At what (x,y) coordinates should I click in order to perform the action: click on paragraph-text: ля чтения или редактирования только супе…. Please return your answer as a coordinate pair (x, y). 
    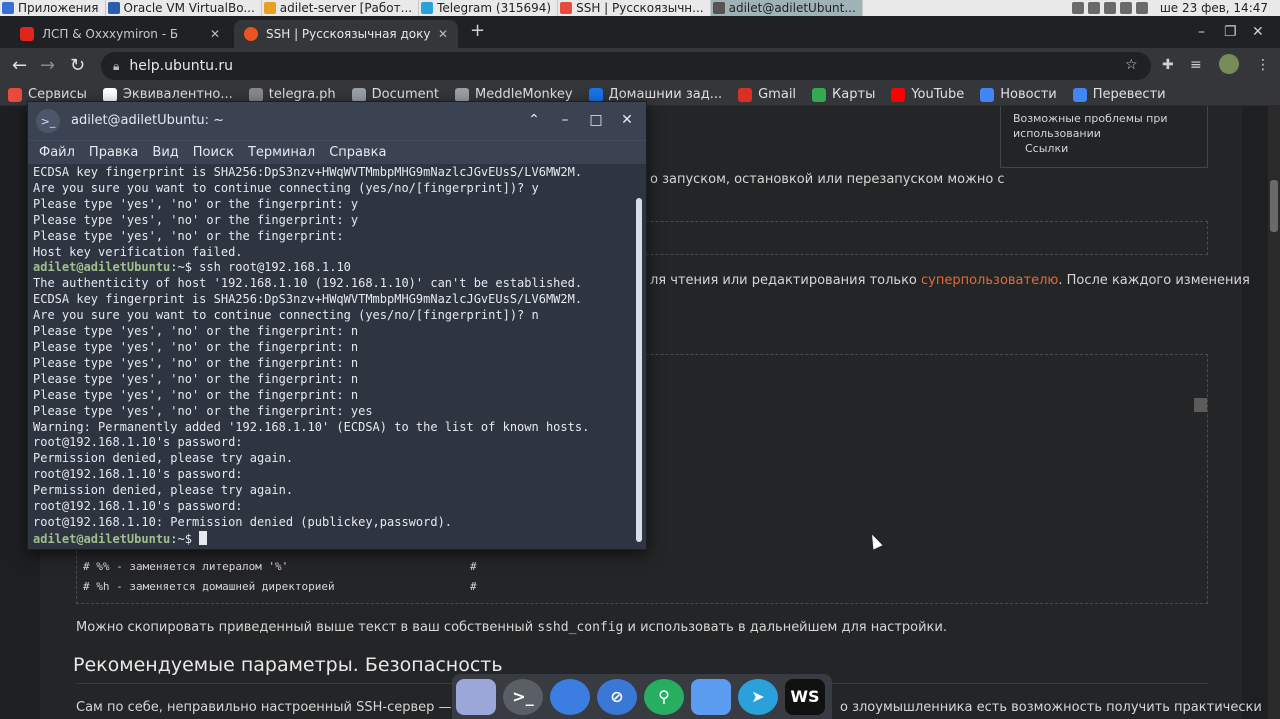
    Looking at the image, I should click on (950, 280).